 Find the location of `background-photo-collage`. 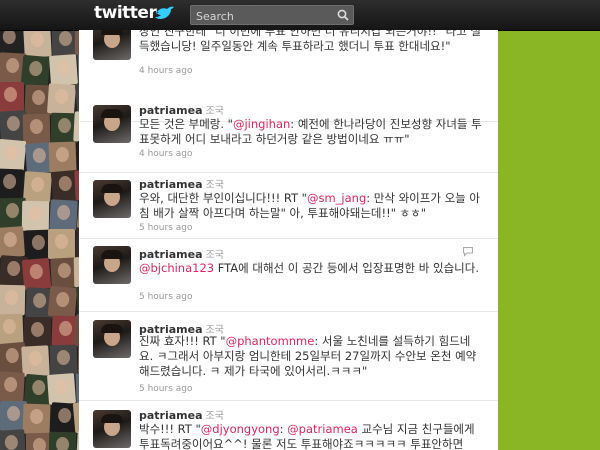

background-photo-collage is located at coordinates (39, 240).